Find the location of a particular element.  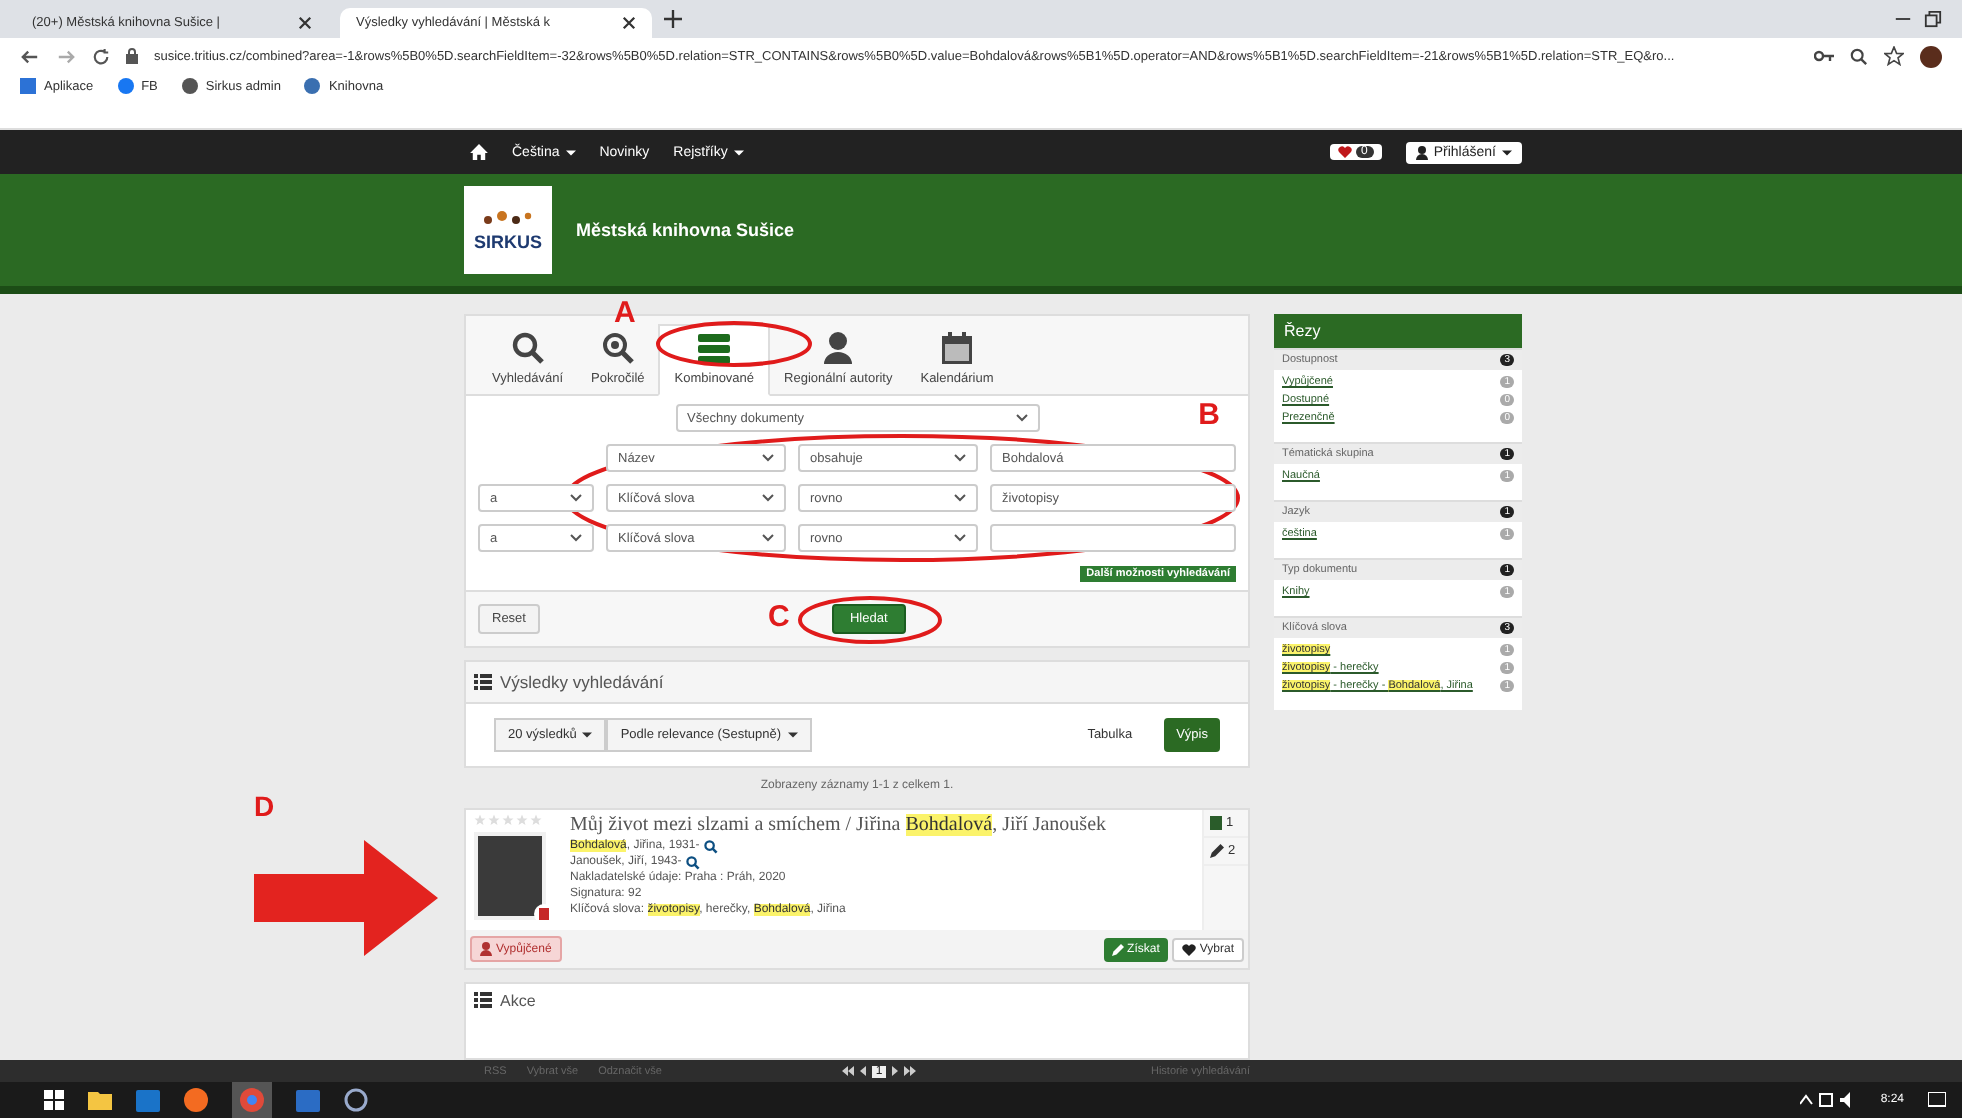

actions-heading: Akce is located at coordinates (518, 1001).